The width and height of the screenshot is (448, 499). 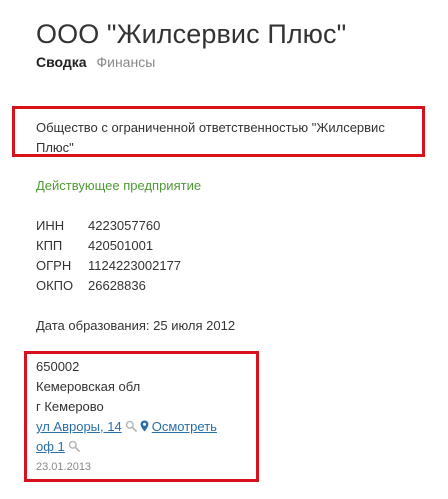 What do you see at coordinates (54, 265) in the screenshot?
I see `code-label: ОГРН` at bounding box center [54, 265].